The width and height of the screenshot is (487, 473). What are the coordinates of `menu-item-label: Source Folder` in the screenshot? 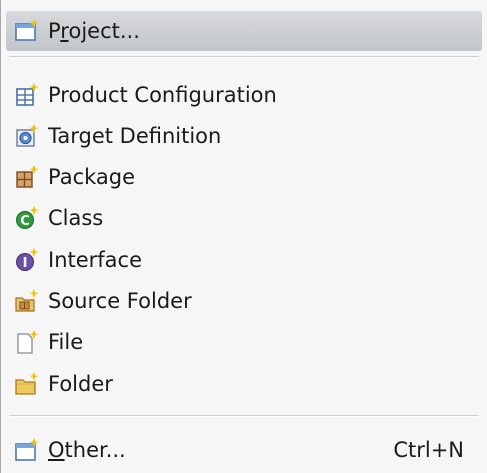 It's located at (120, 301).